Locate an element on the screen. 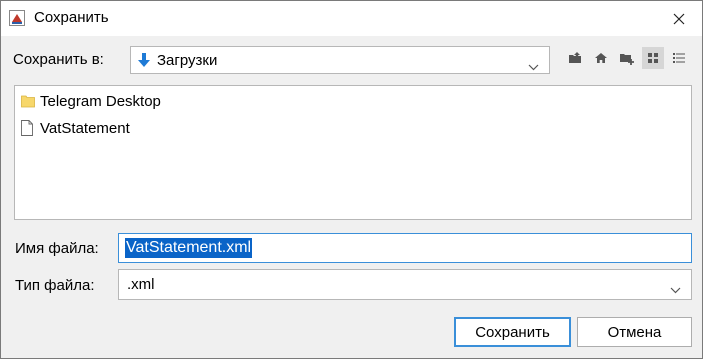  close-icon is located at coordinates (679, 18).